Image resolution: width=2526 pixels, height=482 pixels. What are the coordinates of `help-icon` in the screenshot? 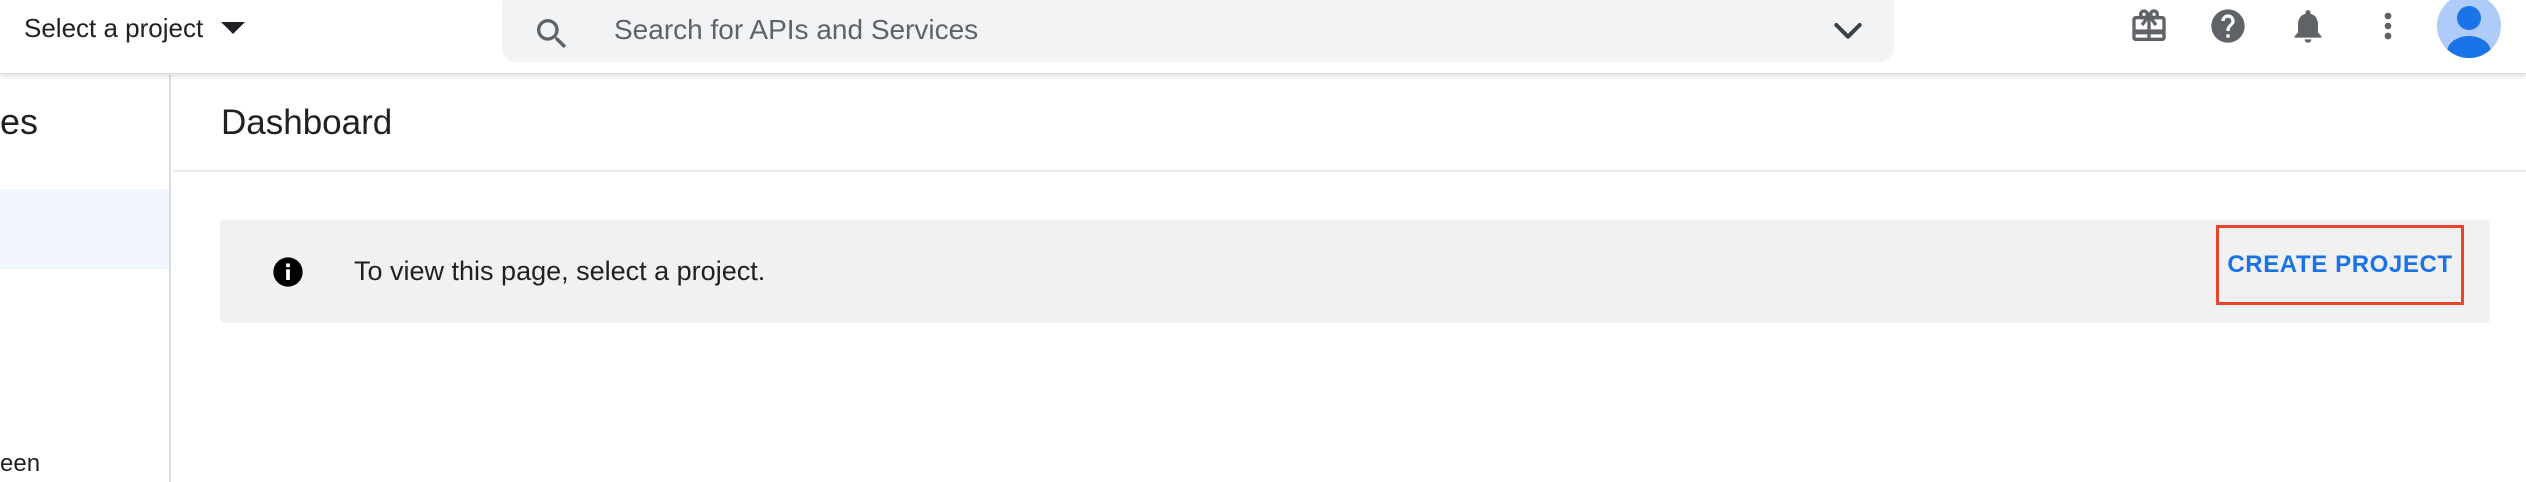 It's located at (2228, 26).